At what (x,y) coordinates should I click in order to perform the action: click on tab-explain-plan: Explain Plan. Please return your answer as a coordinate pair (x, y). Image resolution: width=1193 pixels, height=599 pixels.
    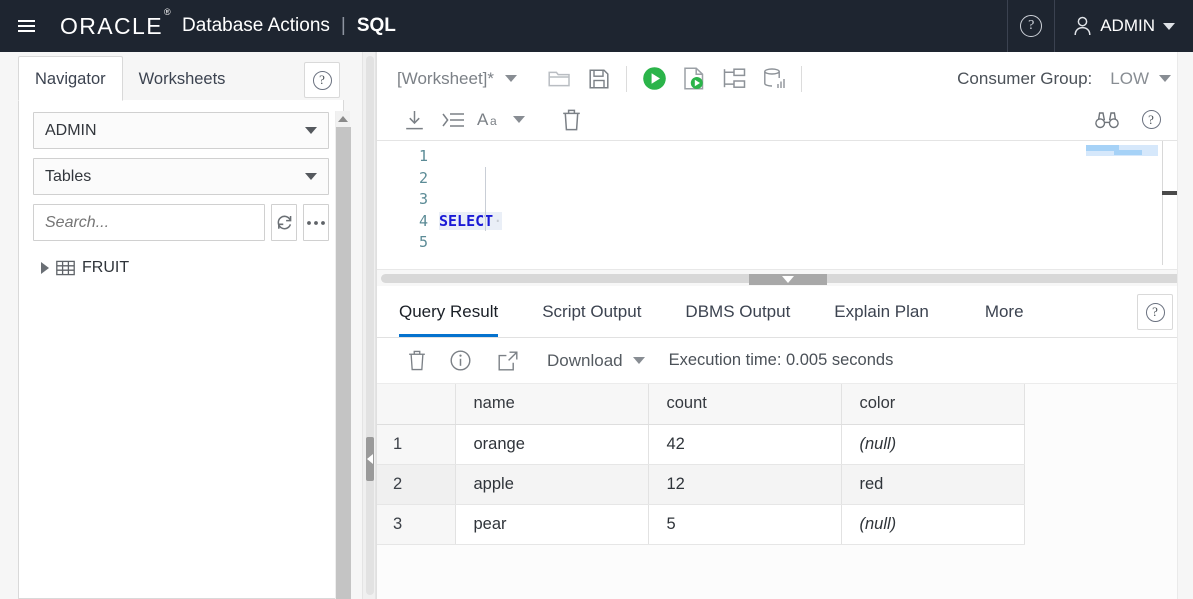
    Looking at the image, I should click on (881, 311).